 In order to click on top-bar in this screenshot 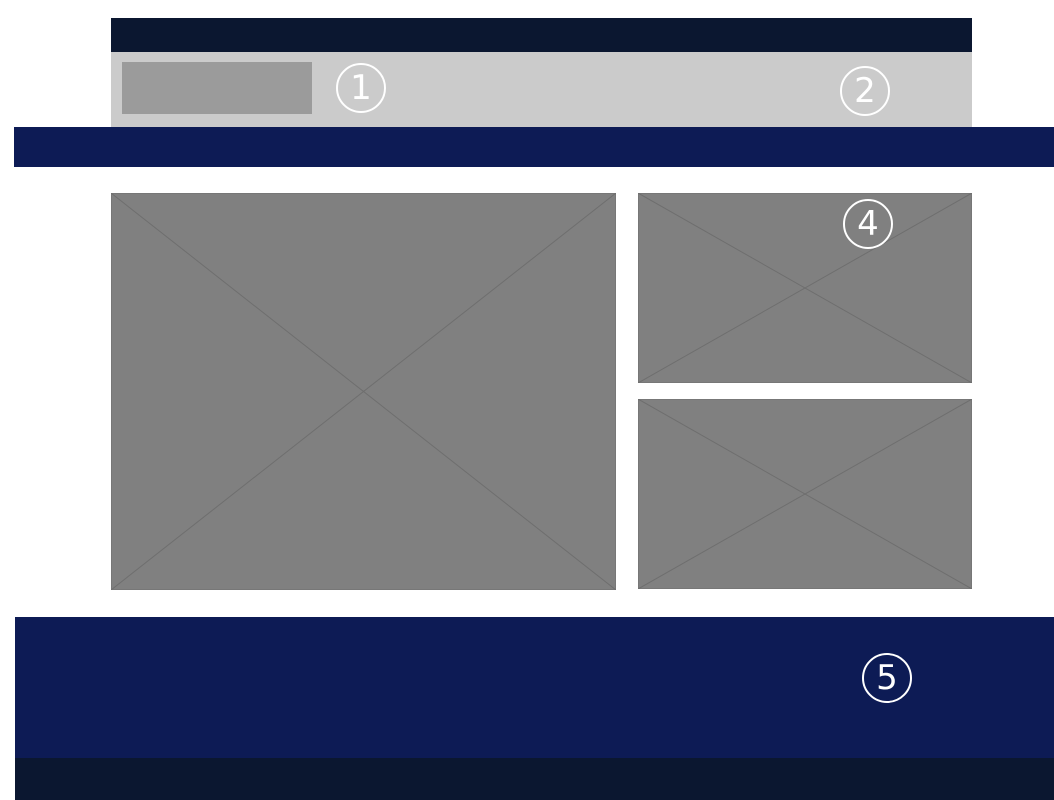, I will do `click(541, 35)`.